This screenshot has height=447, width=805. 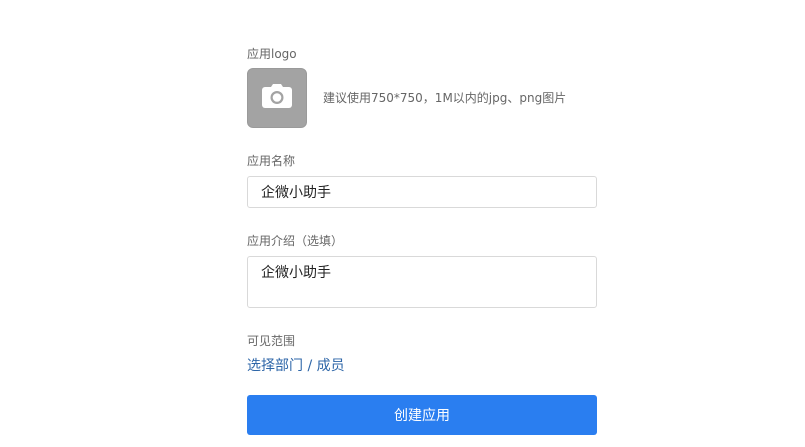 I want to click on logo-hint-text: 建议使用750*750，1M以内的jpg、png图片, so click(x=445, y=98).